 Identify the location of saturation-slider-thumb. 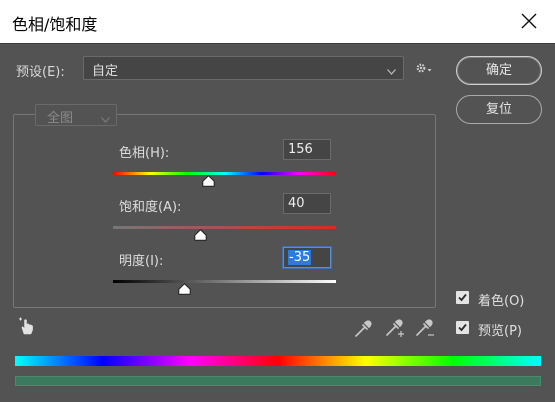
(200, 235).